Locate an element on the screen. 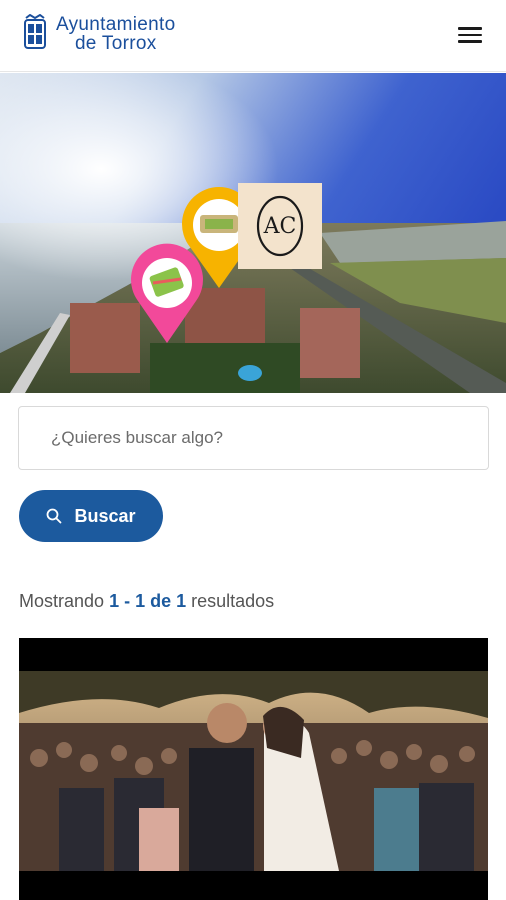  search-button-label: Buscar is located at coordinates (105, 515).